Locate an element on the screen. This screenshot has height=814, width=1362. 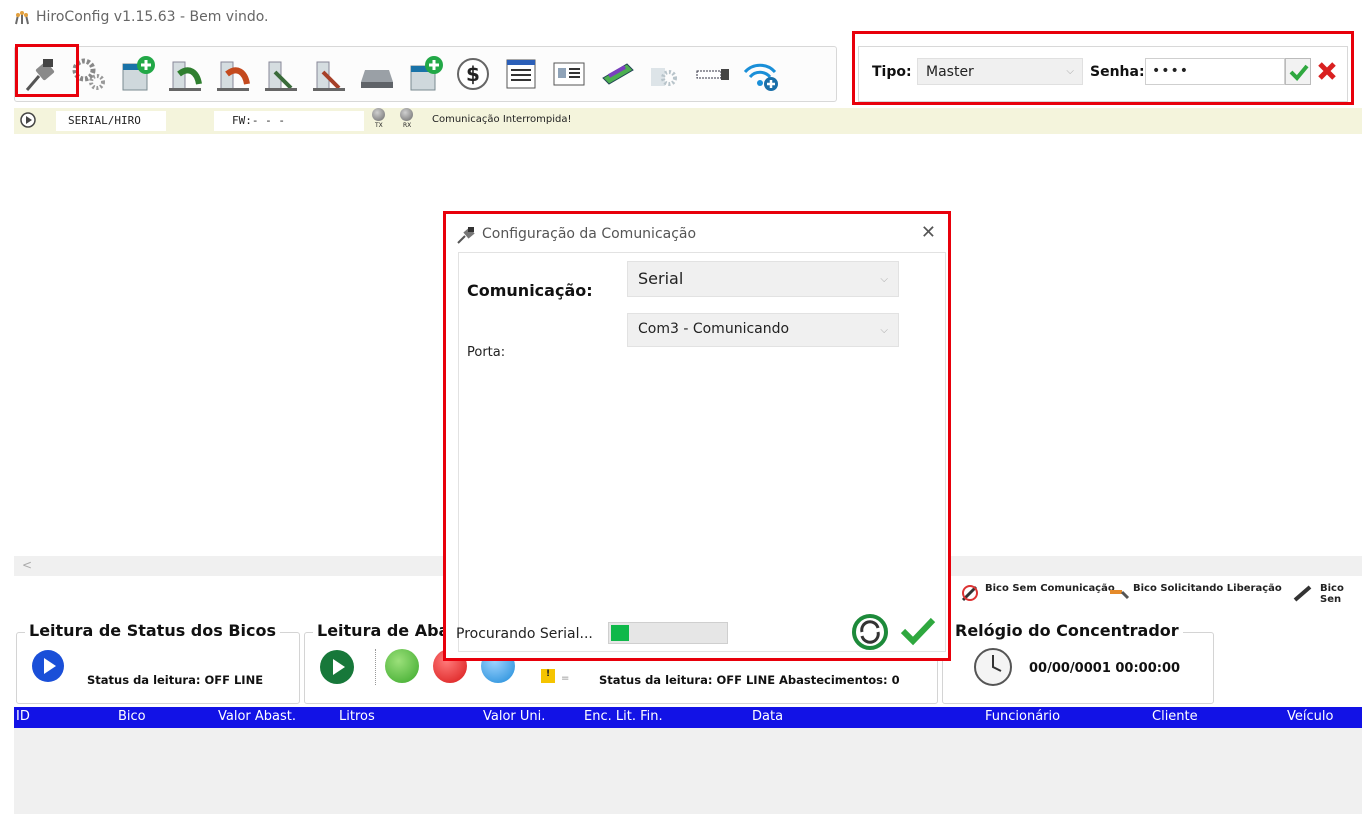
porta-select: Com3 - Comunicando ⌵ is located at coordinates (763, 330).